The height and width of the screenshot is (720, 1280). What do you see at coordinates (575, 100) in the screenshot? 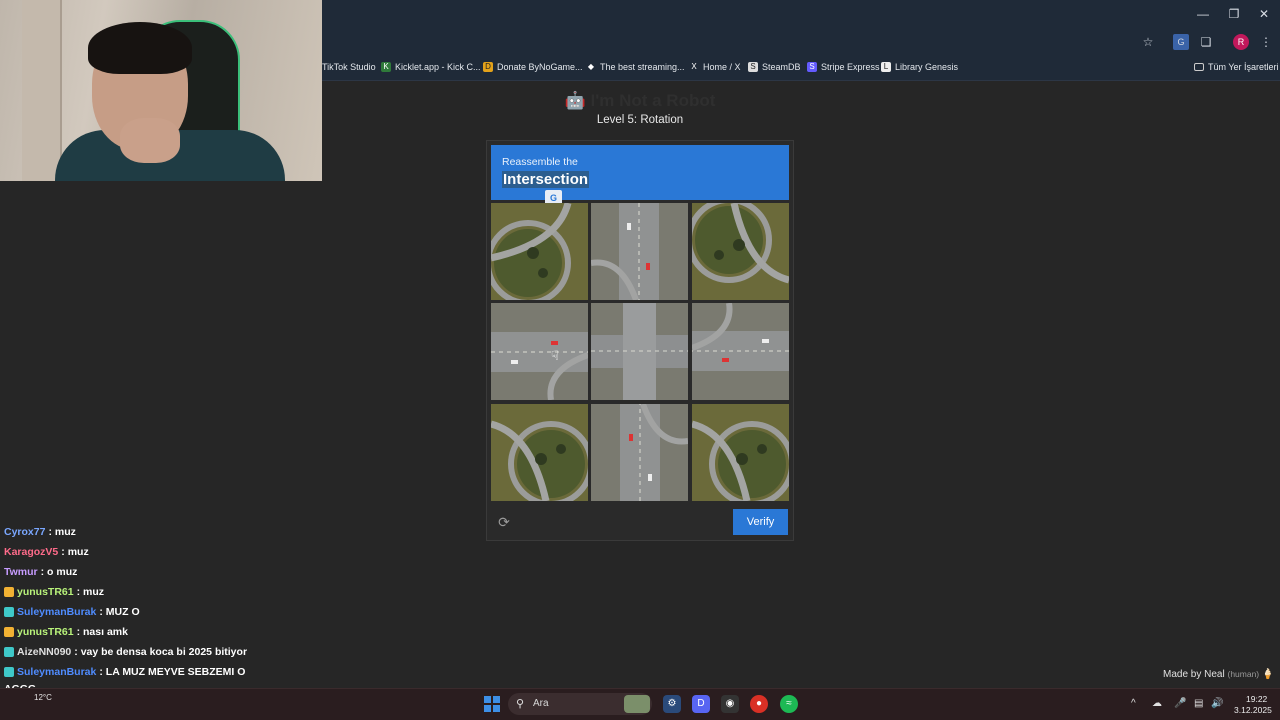
I see `robot-icon: 🤖` at bounding box center [575, 100].